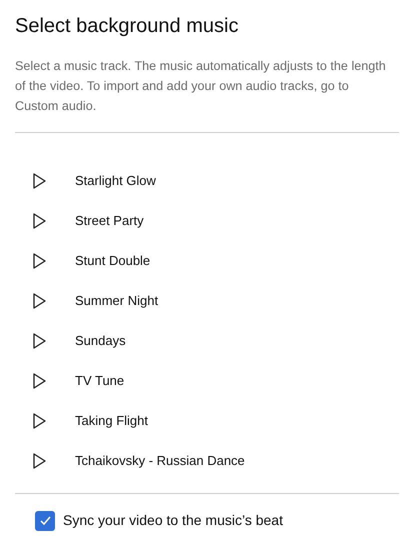 Image resolution: width=414 pixels, height=548 pixels. Describe the element at coordinates (99, 381) in the screenshot. I see `track-name: TV Tune` at that location.